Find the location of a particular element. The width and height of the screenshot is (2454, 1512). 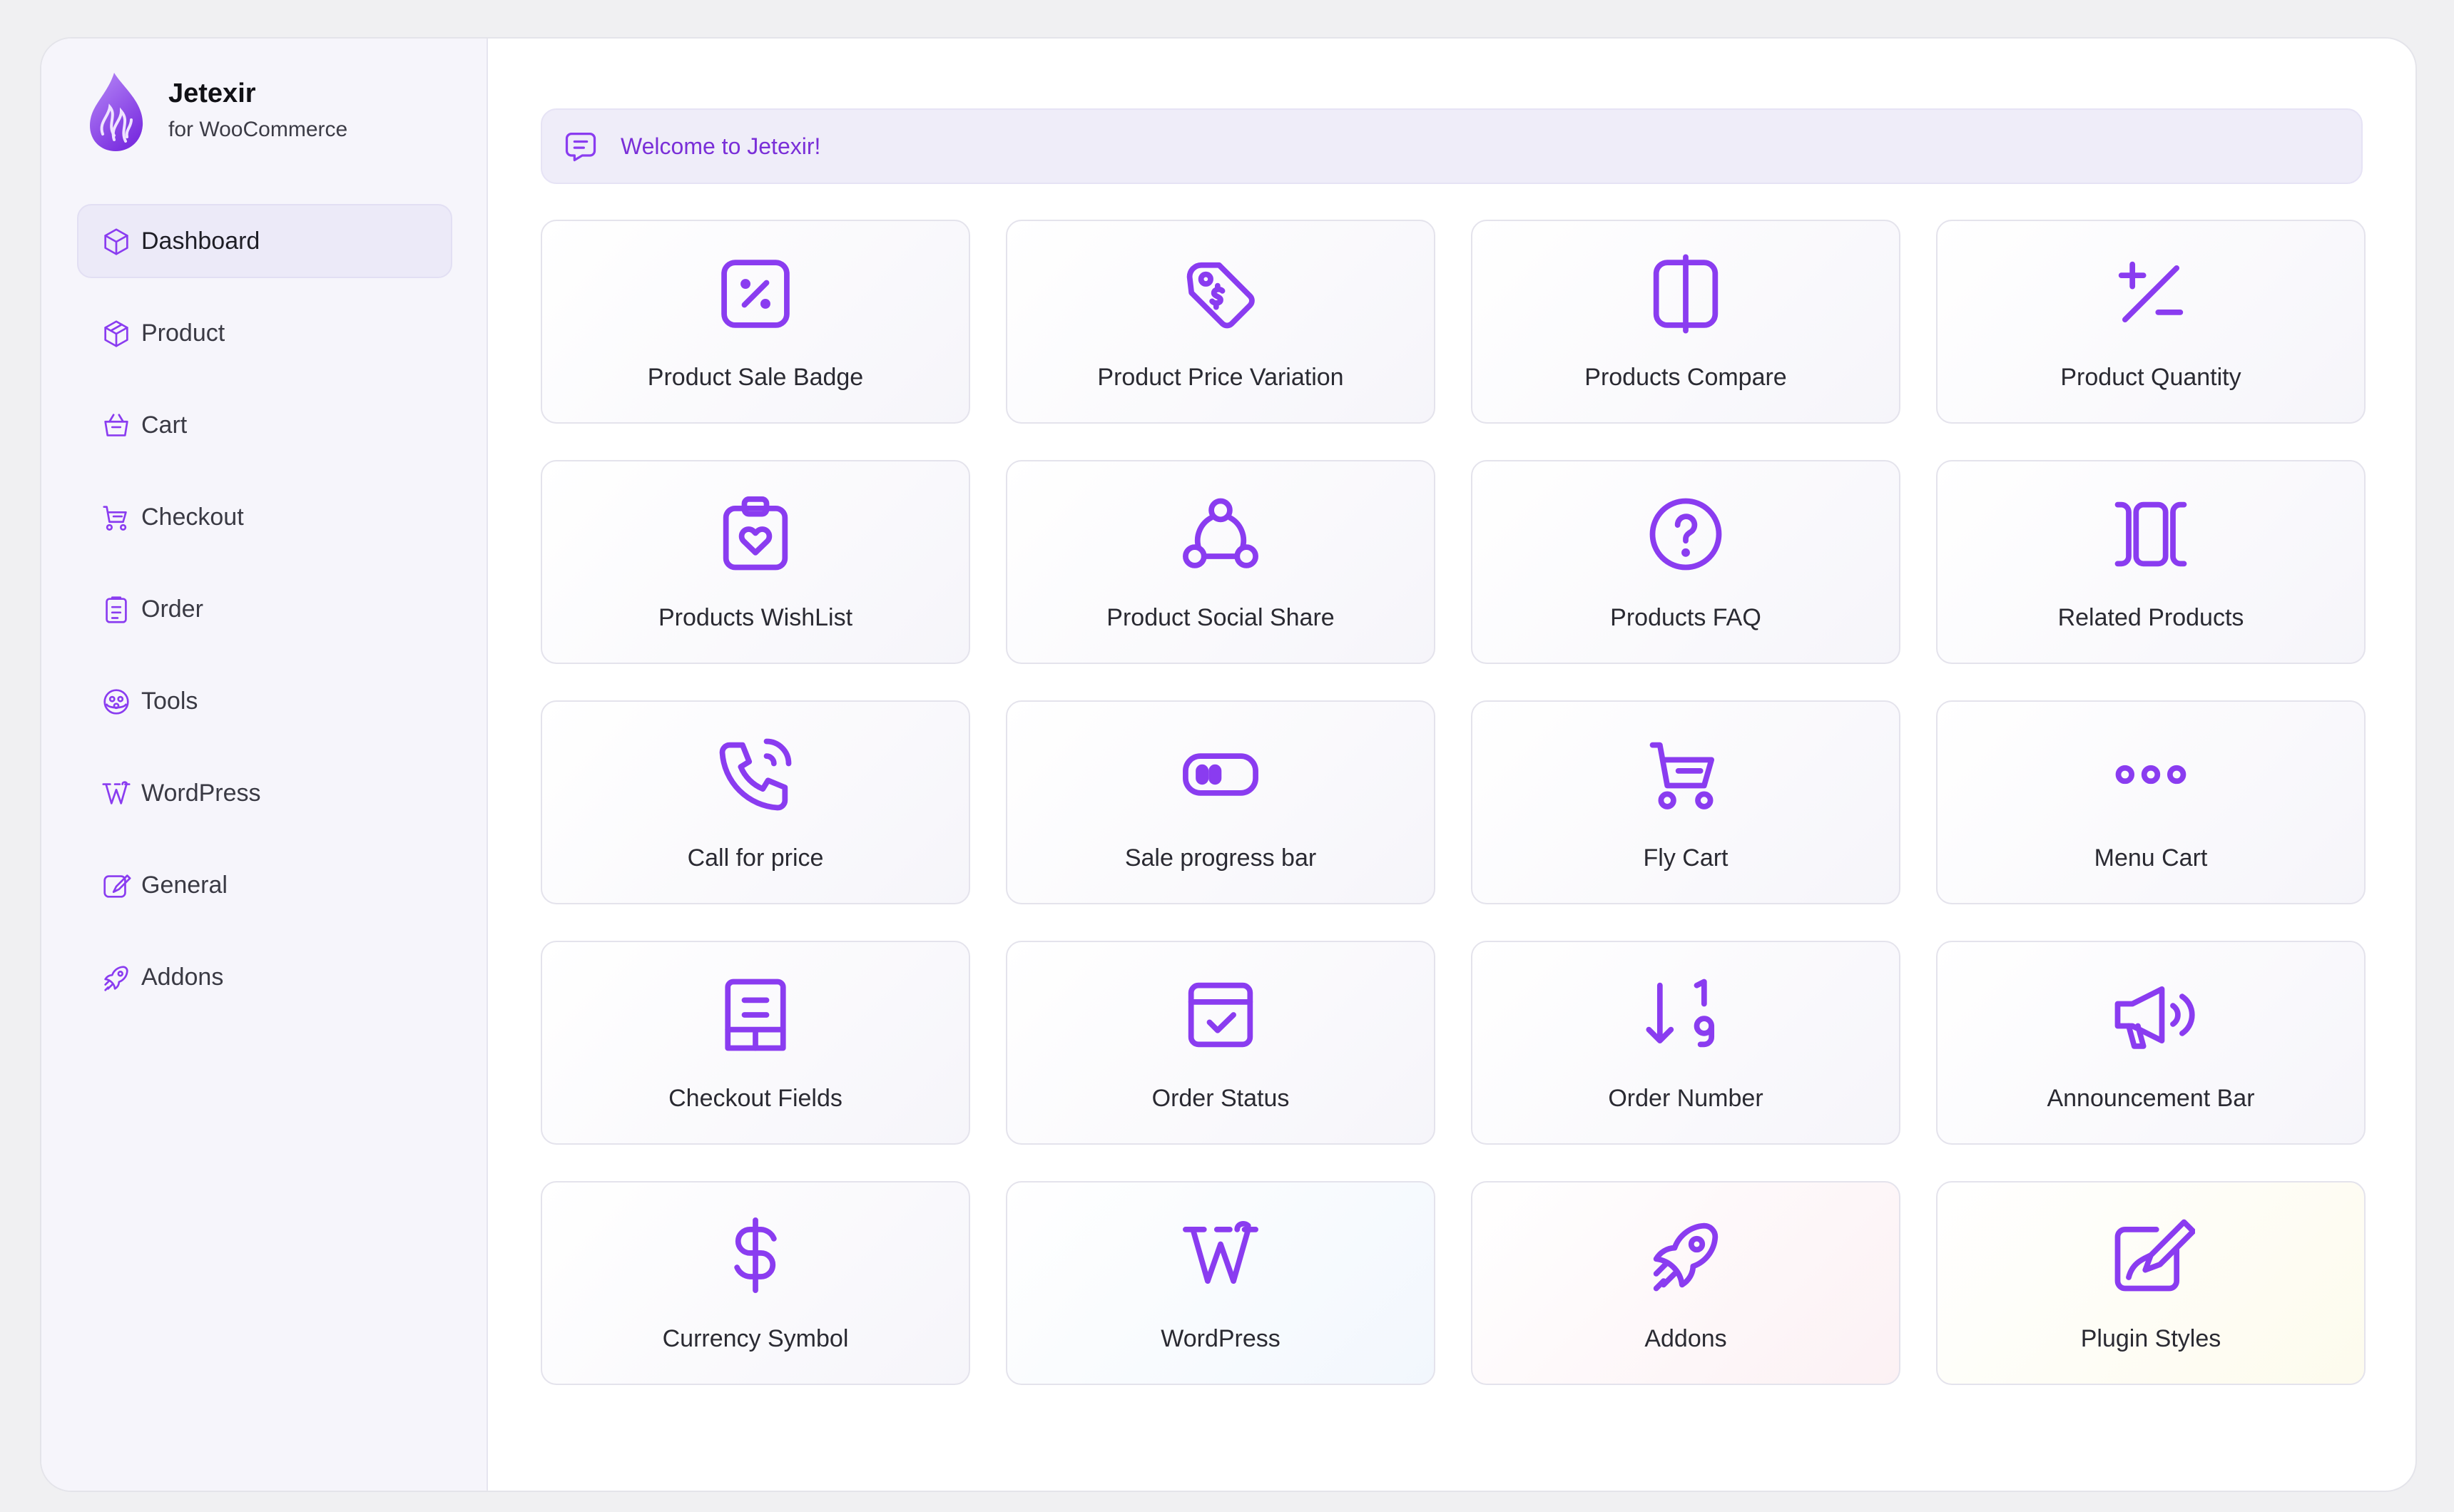

module-label: Addons is located at coordinates (1685, 1338).